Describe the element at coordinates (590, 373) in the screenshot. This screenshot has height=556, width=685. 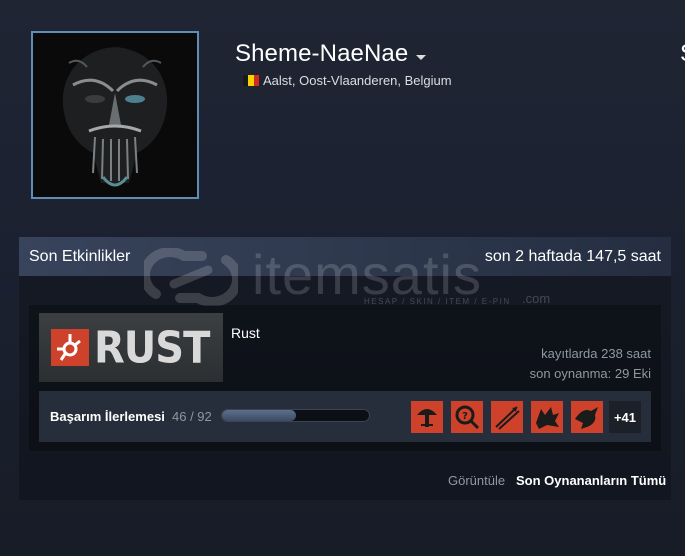
I see `game-last-played: son oynanma: 29 Eki` at that location.